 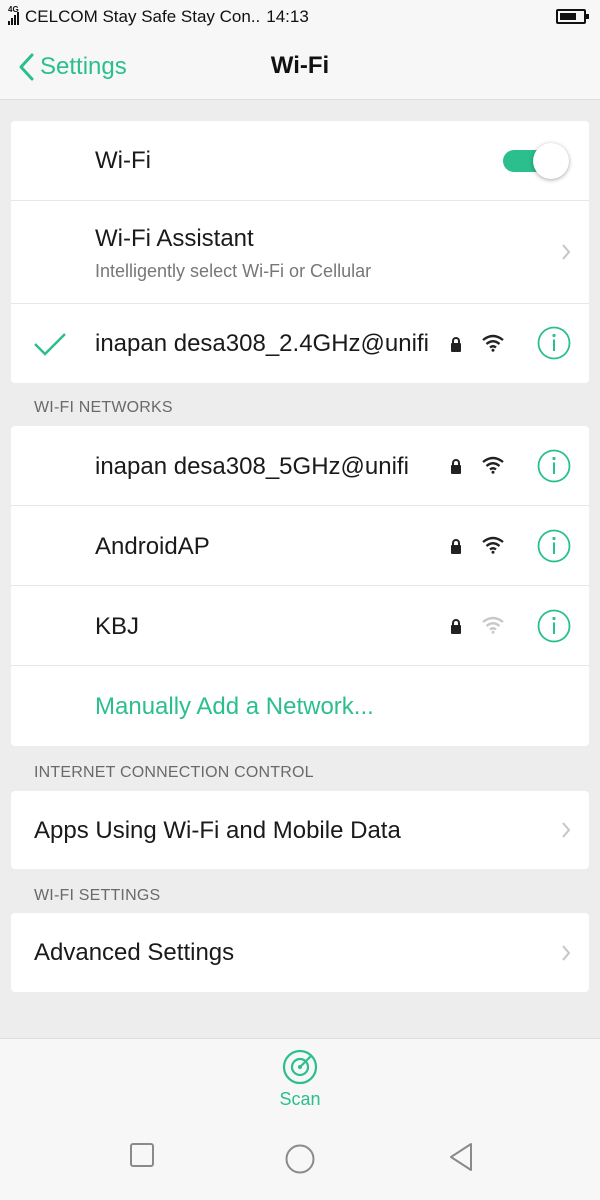 I want to click on advanced-settings-row: Advanced Settings, so click(x=300, y=952).